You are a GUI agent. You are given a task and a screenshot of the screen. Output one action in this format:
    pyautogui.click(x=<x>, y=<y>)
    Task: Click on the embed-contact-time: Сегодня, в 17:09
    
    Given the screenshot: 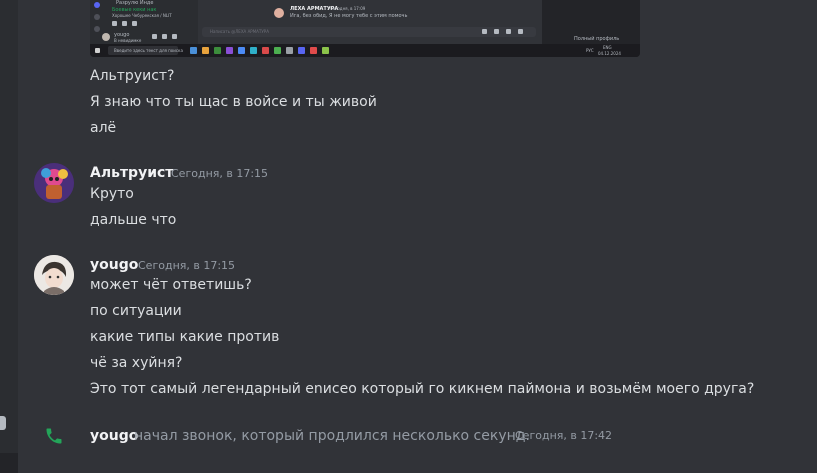 What is the action you would take?
    pyautogui.click(x=348, y=8)
    